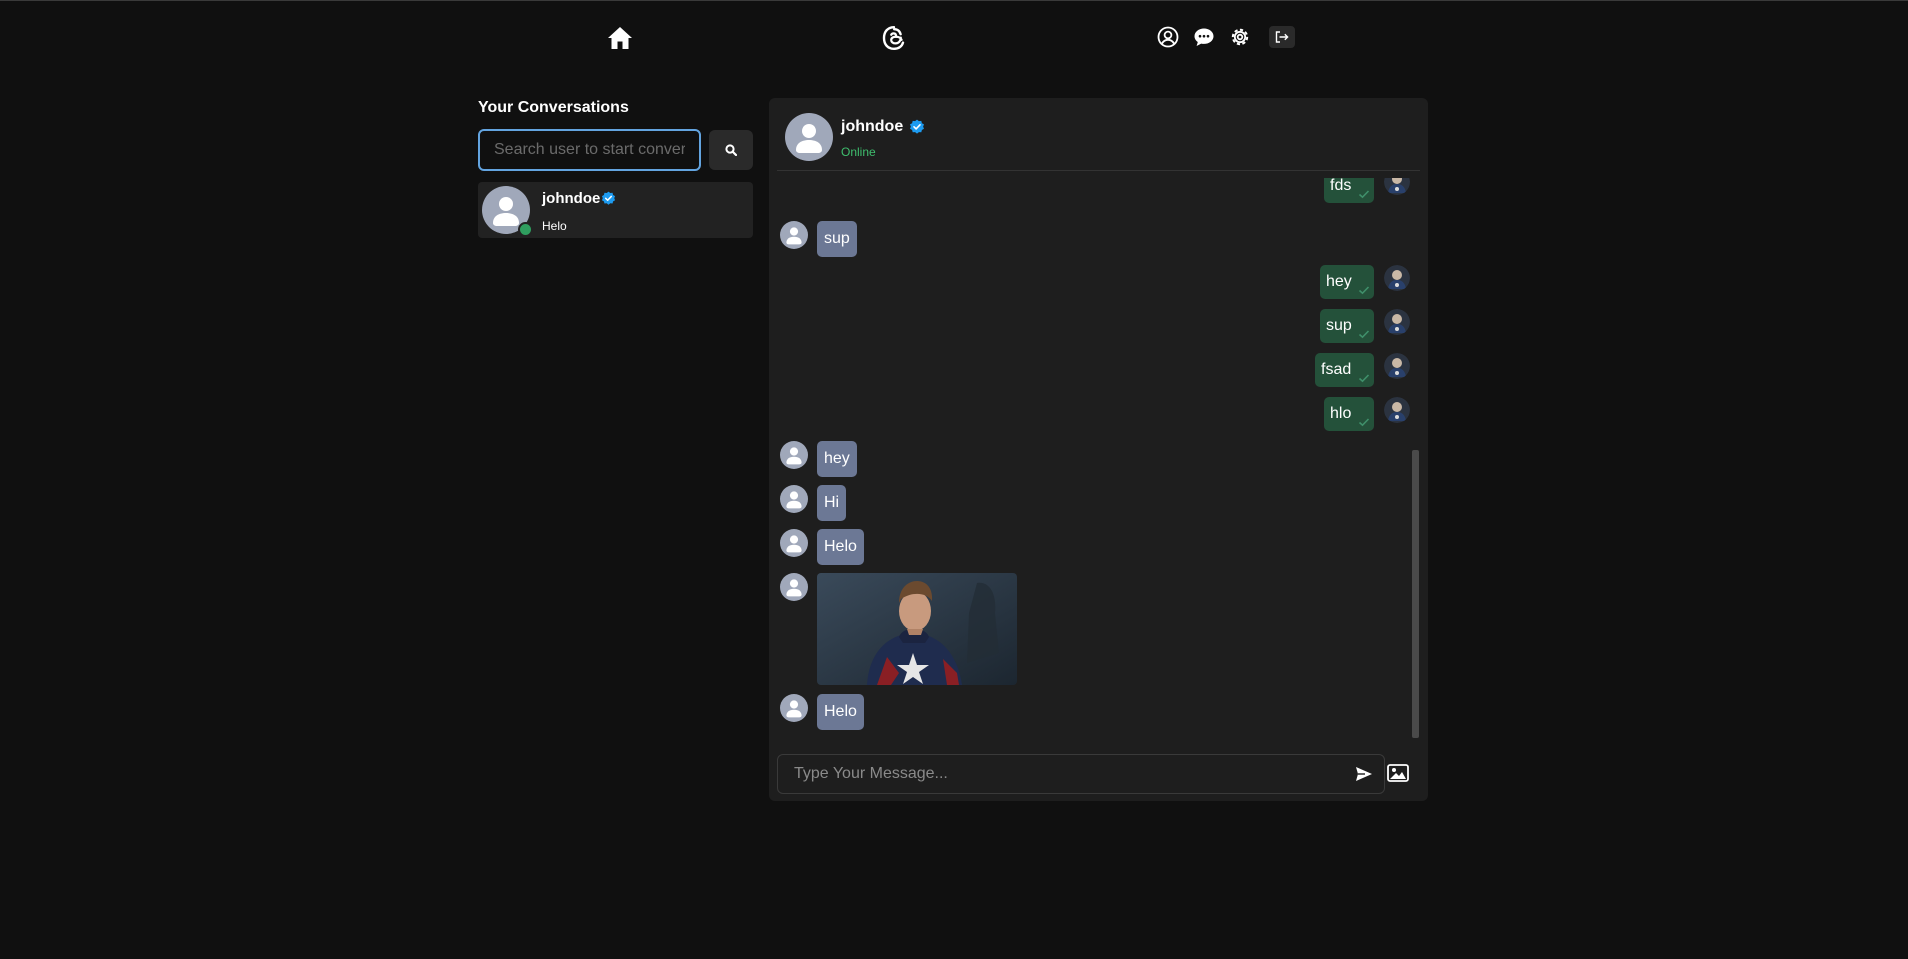 Image resolution: width=1908 pixels, height=959 pixels. Describe the element at coordinates (615, 210) in the screenshot. I see `conversation-item: johndoe Helo` at that location.